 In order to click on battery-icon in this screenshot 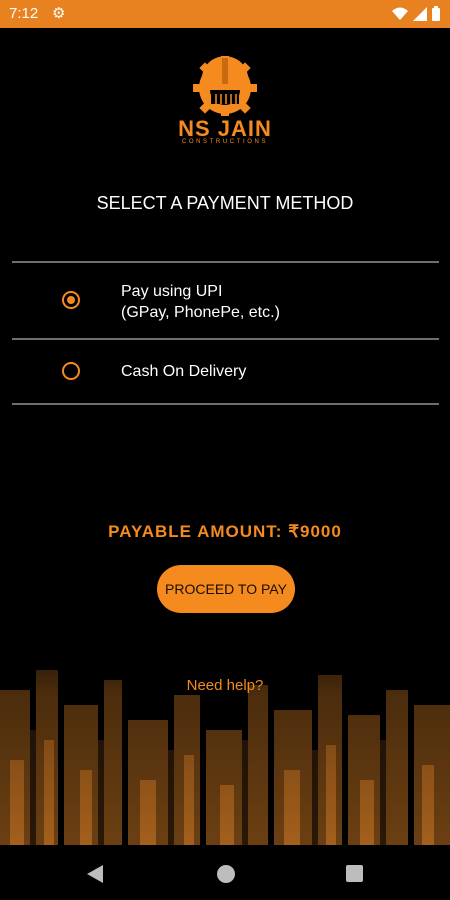, I will do `click(436, 13)`.